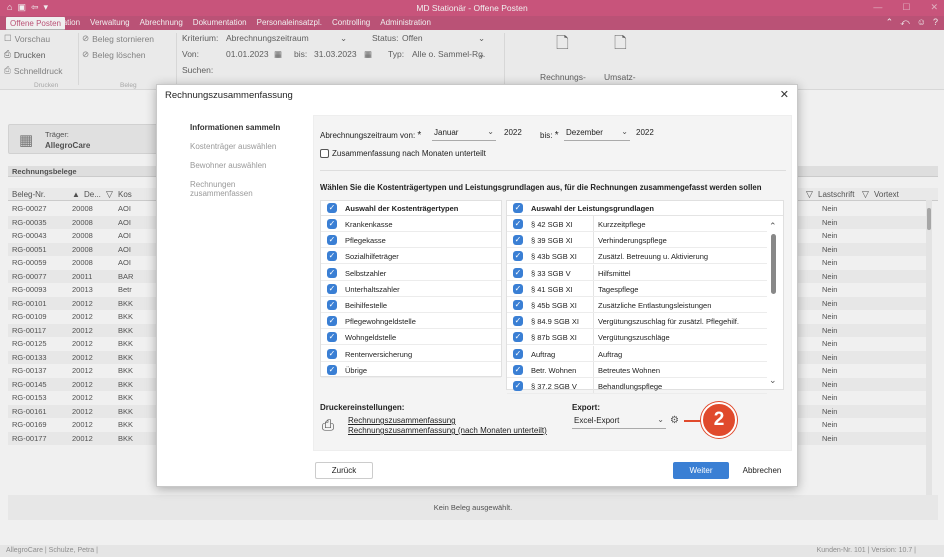 The height and width of the screenshot is (557, 944). I want to click on leistungsgrundlage-row: ✓ § 37.2 SGB V Behandlungspflege, so click(637, 386).